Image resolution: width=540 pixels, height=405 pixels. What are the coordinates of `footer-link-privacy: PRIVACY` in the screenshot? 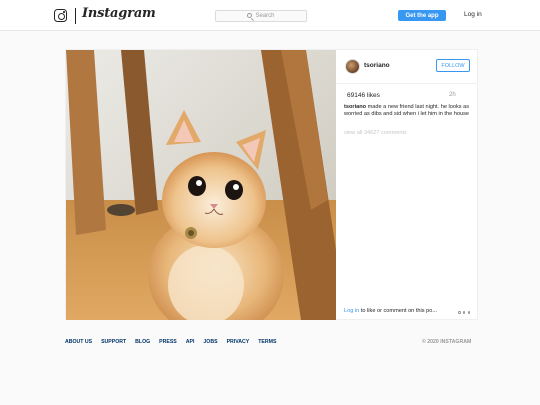 It's located at (238, 342).